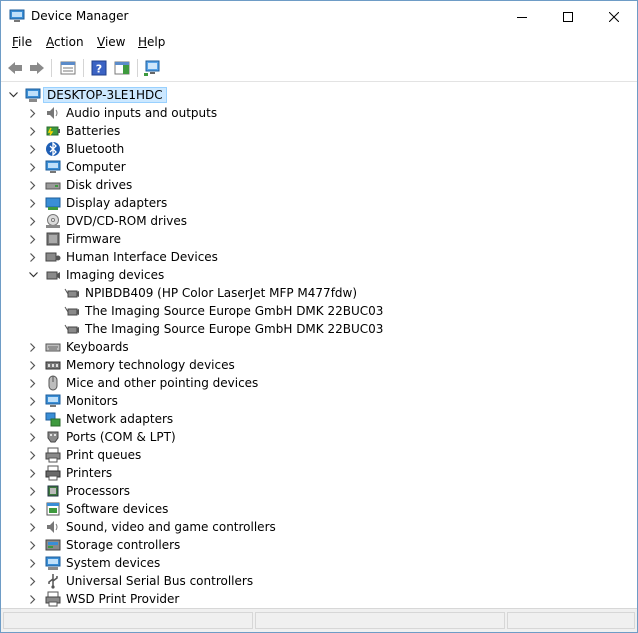  What do you see at coordinates (319, 383) in the screenshot?
I see `tree-category-row: Mice and other pointing devices` at bounding box center [319, 383].